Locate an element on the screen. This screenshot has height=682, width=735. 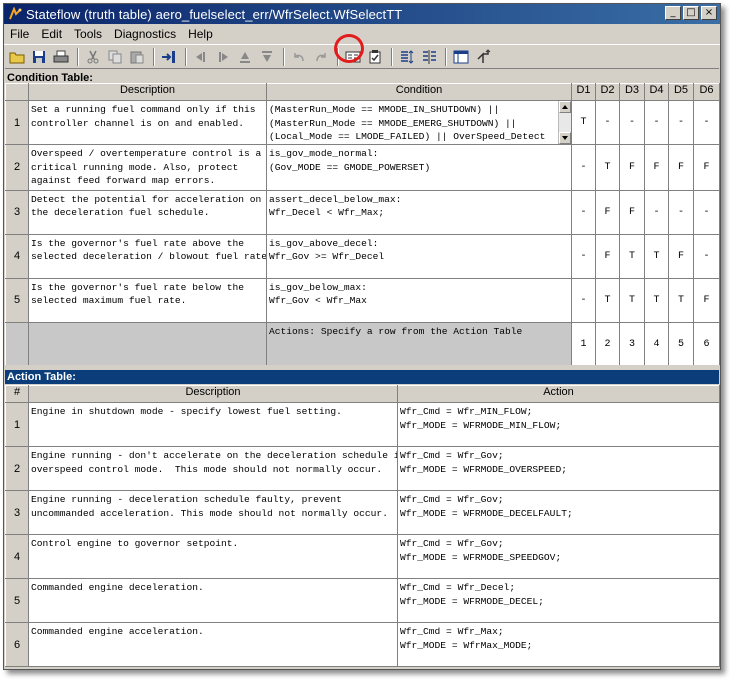
cond-header-d3: D3 is located at coordinates (632, 92).